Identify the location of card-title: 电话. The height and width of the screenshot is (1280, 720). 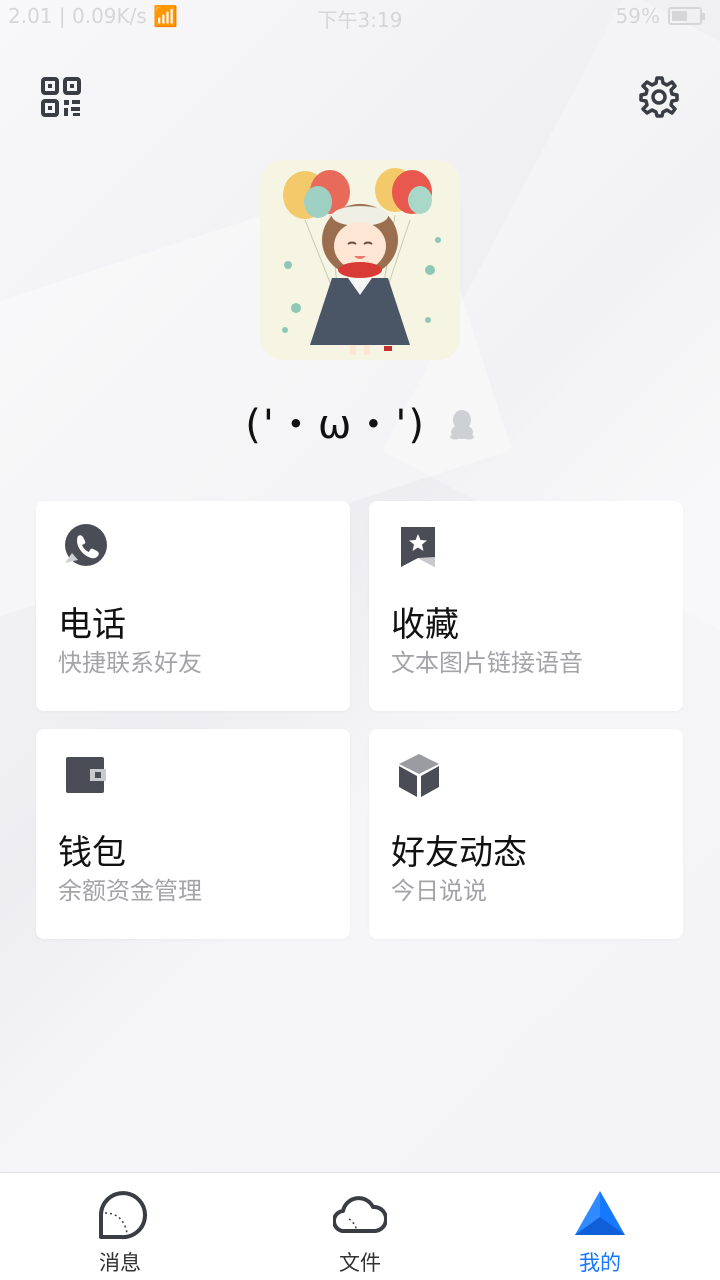
(92, 625).